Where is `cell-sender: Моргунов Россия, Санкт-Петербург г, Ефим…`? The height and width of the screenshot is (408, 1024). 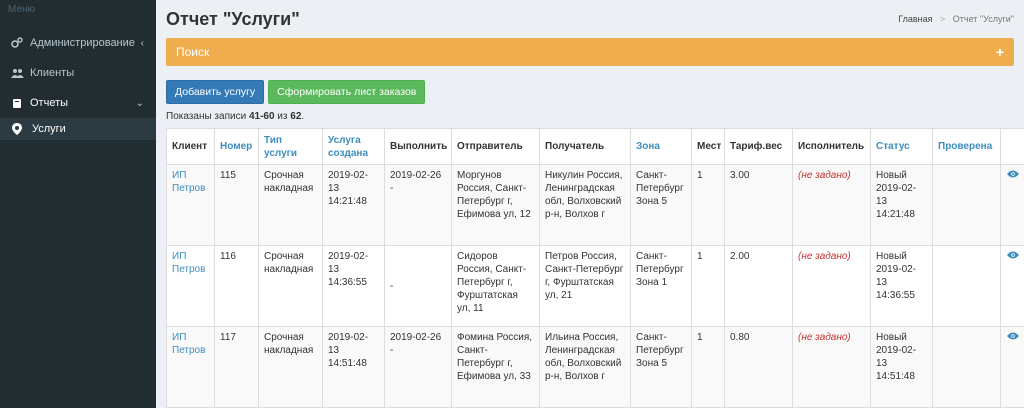
cell-sender: Моргунов Россия, Санкт-Петербург г, Ефим… is located at coordinates (495, 205).